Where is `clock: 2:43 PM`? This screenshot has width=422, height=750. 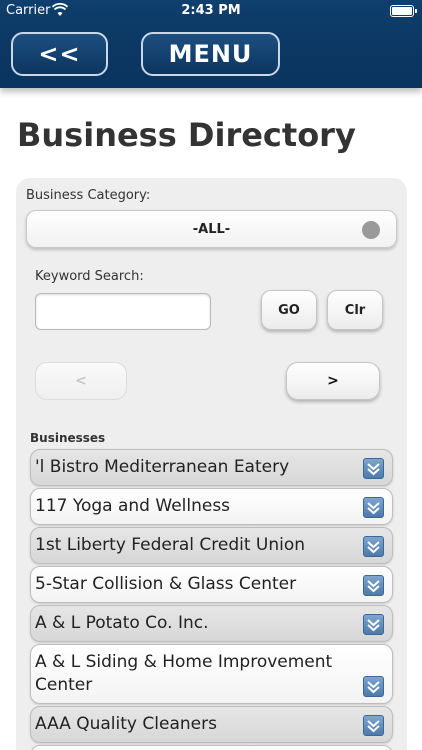 clock: 2:43 PM is located at coordinates (211, 10).